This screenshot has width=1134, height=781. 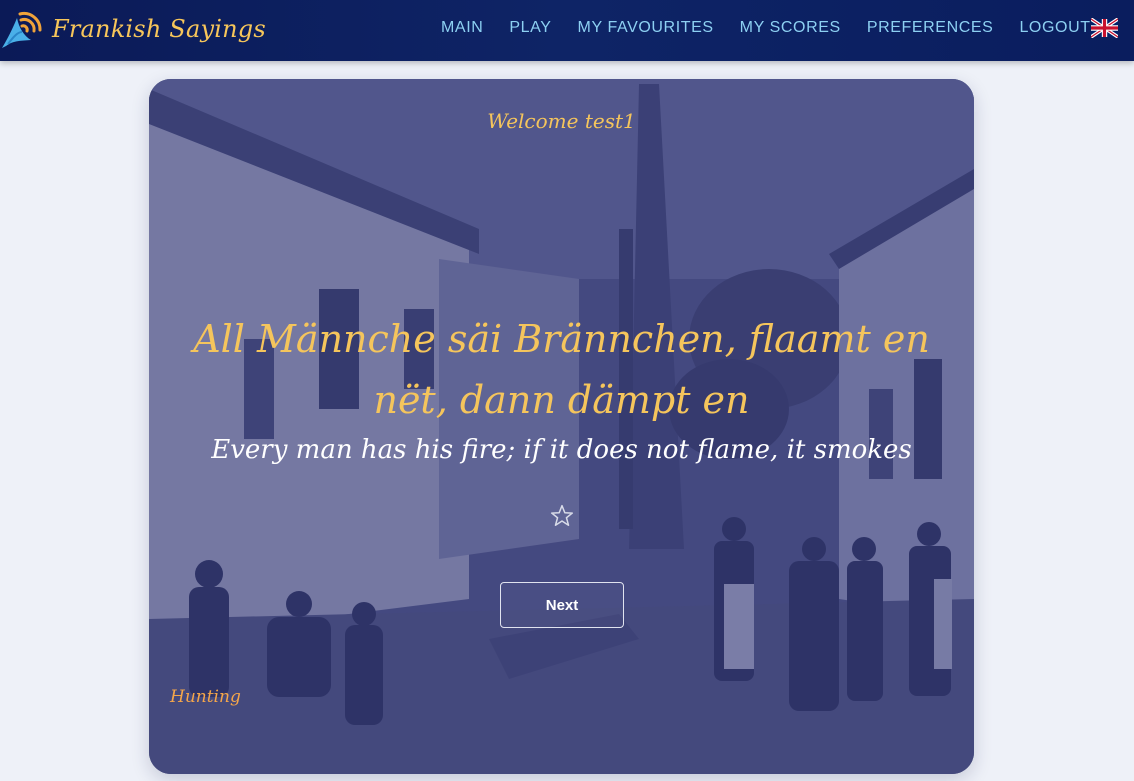 What do you see at coordinates (562, 516) in the screenshot?
I see `star-outline-icon` at bounding box center [562, 516].